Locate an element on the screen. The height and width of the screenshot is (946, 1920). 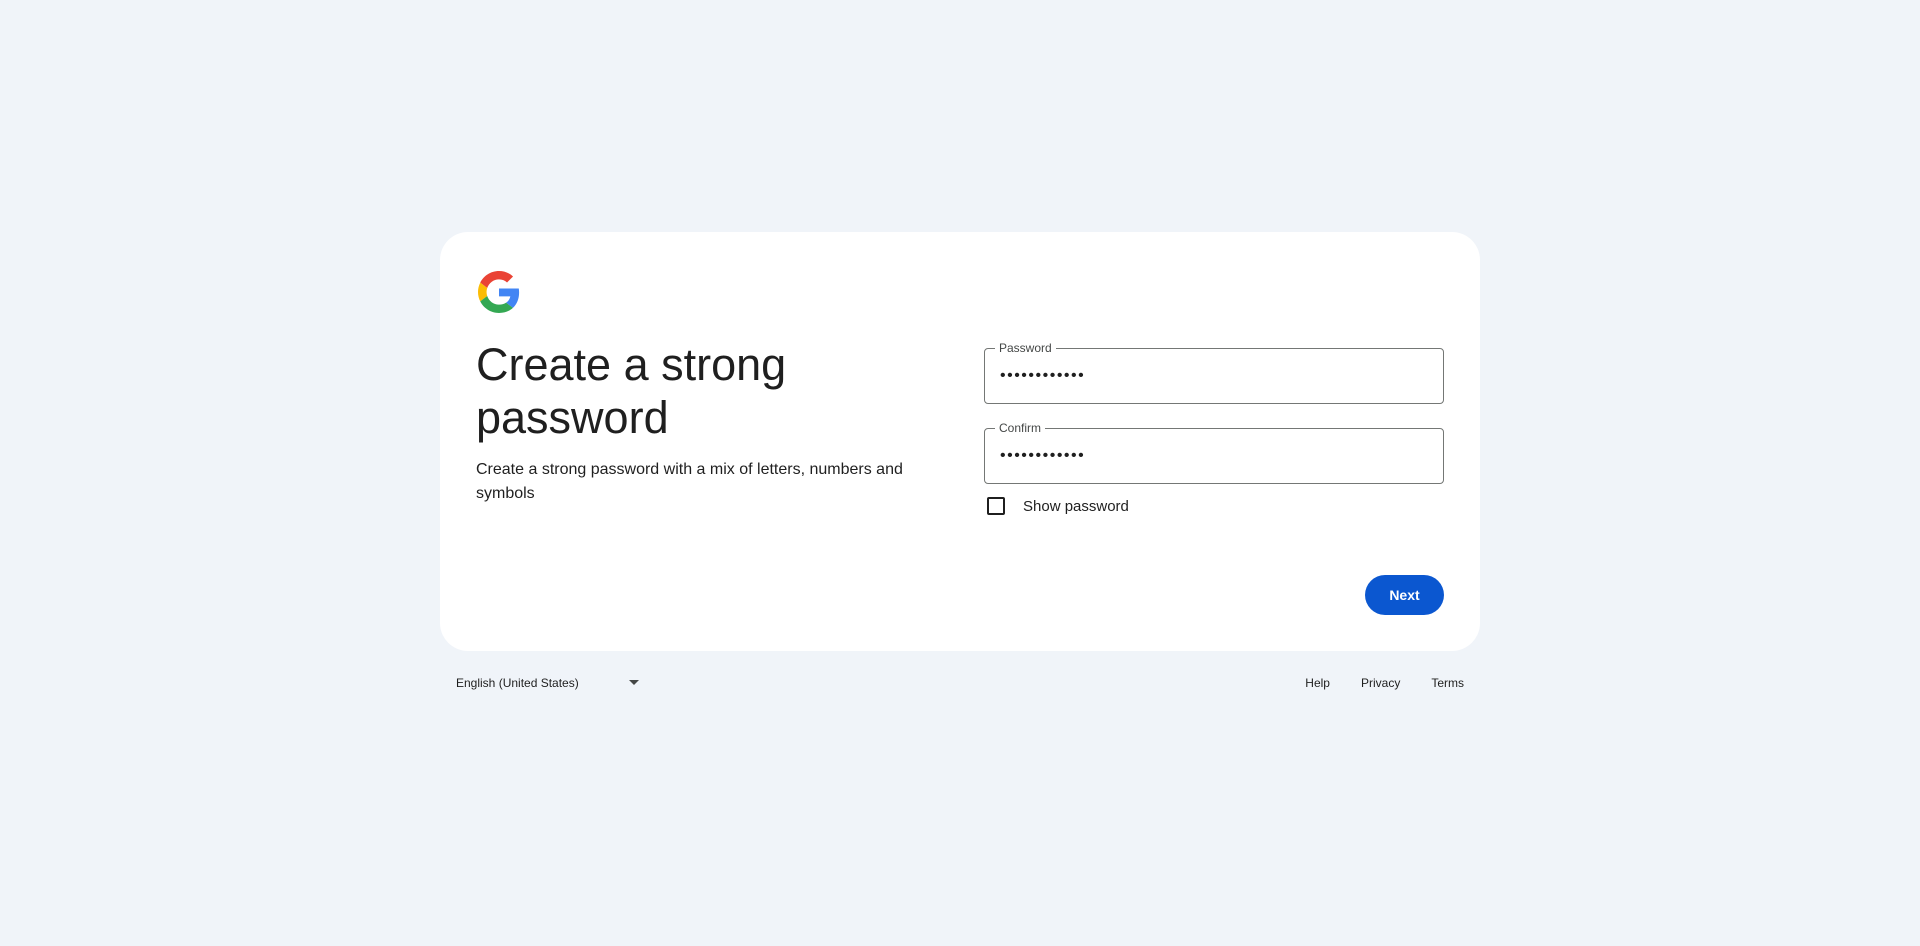
show-password-checkbox is located at coordinates (996, 506).